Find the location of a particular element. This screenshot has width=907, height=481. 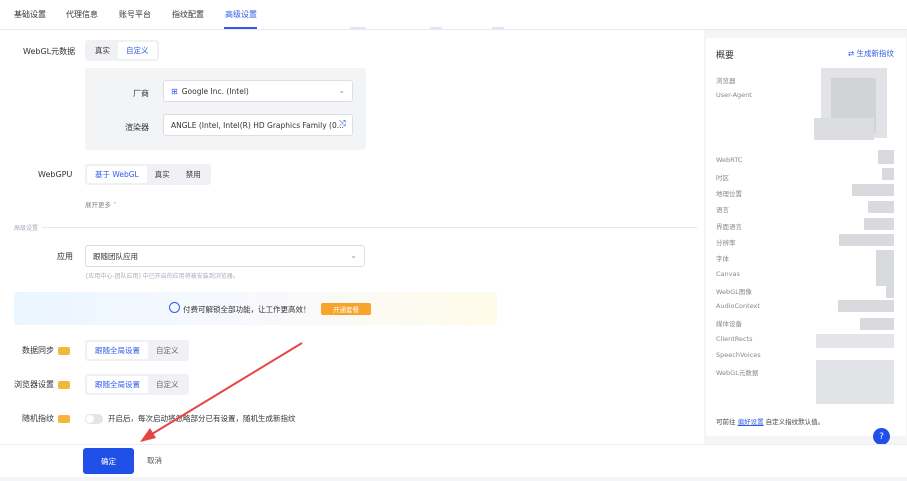

tab-basic: 基础设置 is located at coordinates (30, 14).